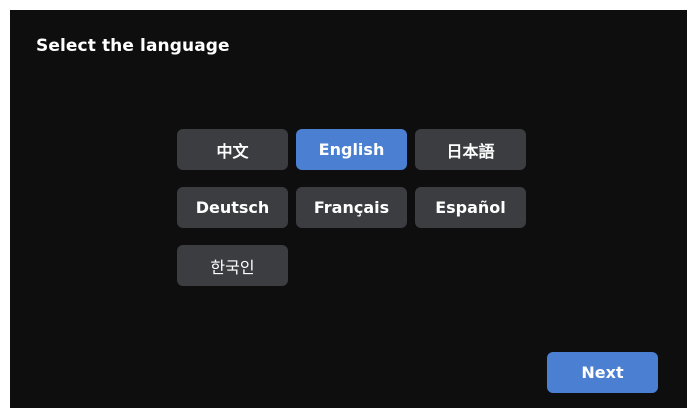 Image resolution: width=696 pixels, height=415 pixels. What do you see at coordinates (232, 149) in the screenshot?
I see `language-option-chinese: 中文` at bounding box center [232, 149].